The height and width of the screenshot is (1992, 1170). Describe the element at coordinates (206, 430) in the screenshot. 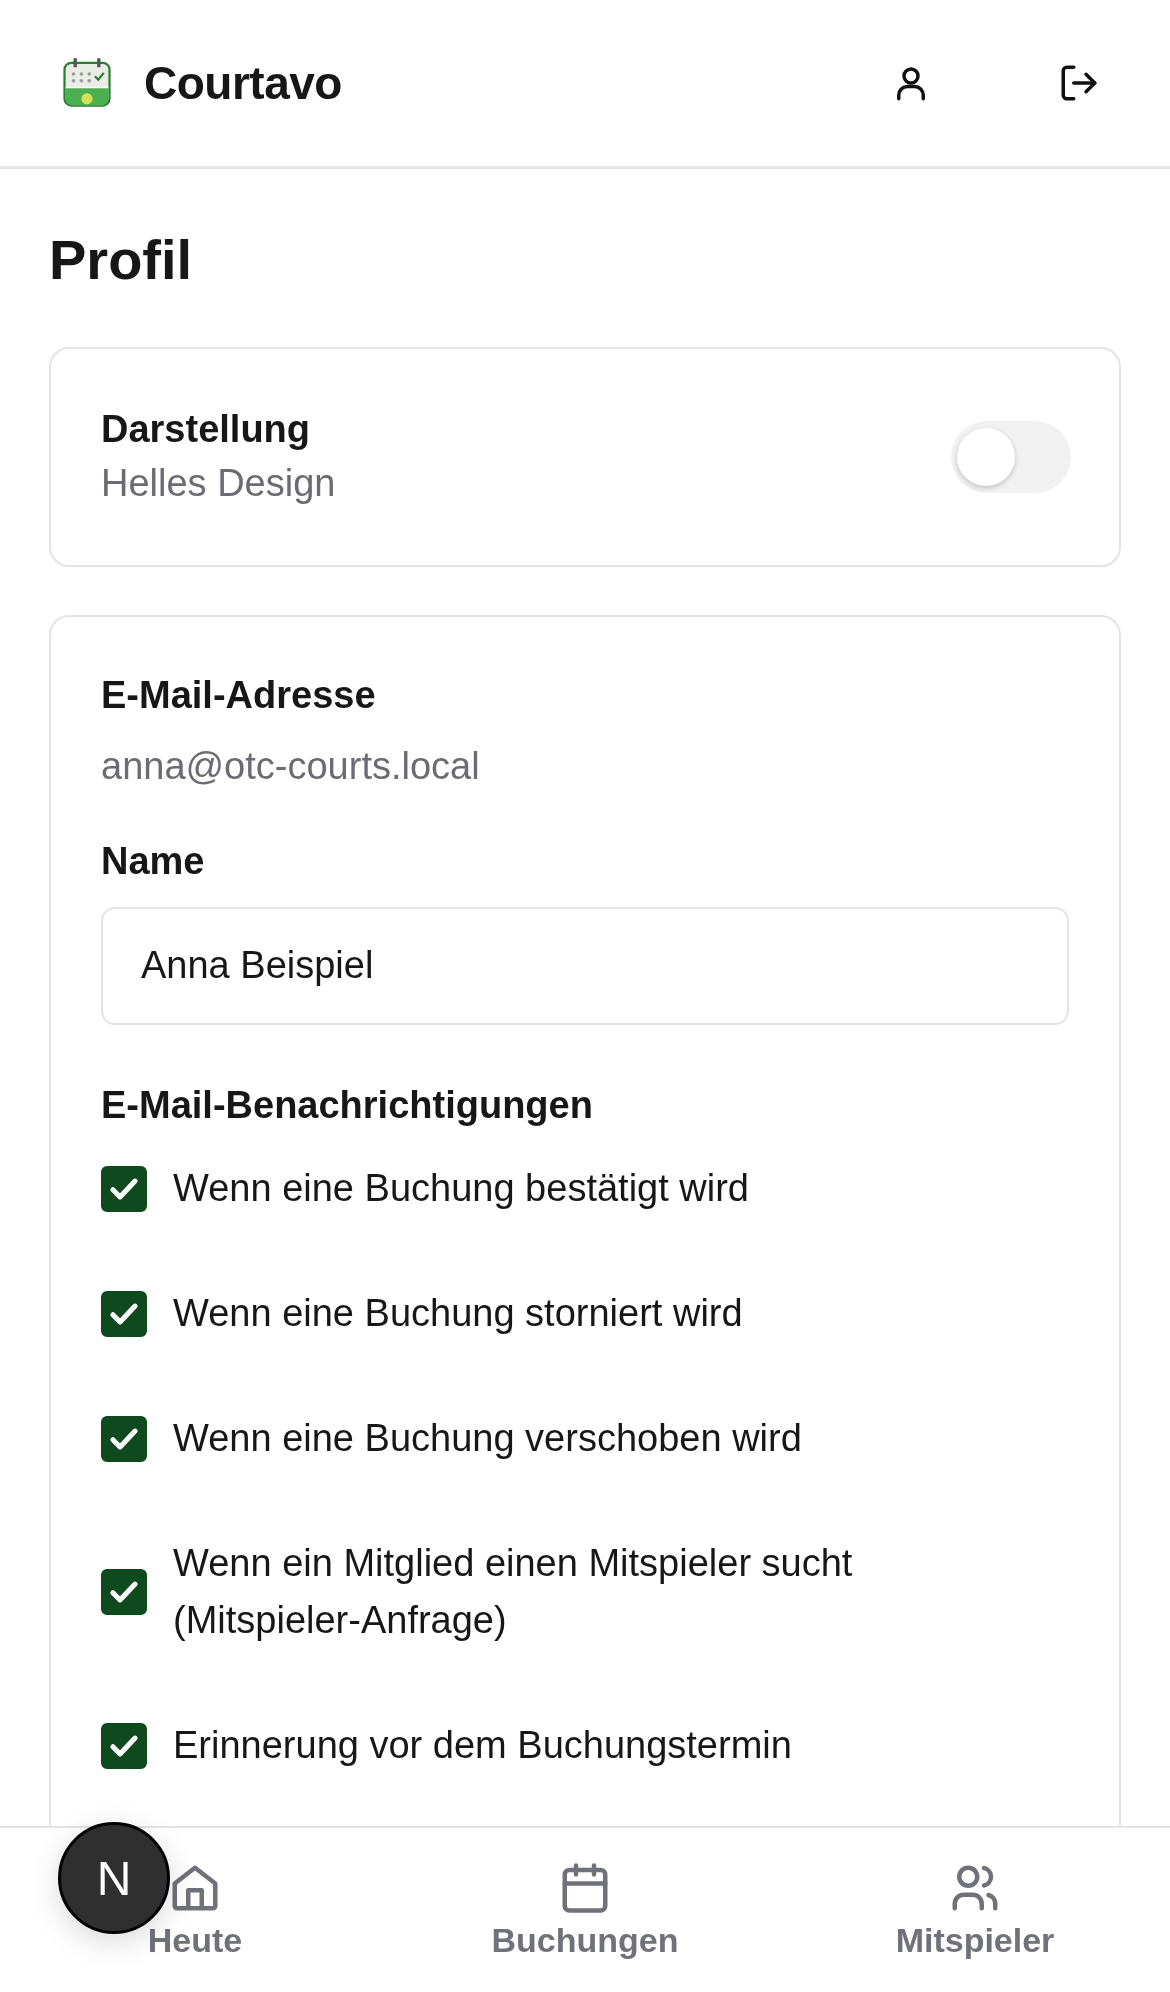

I see `setting-label: Darstellung` at that location.